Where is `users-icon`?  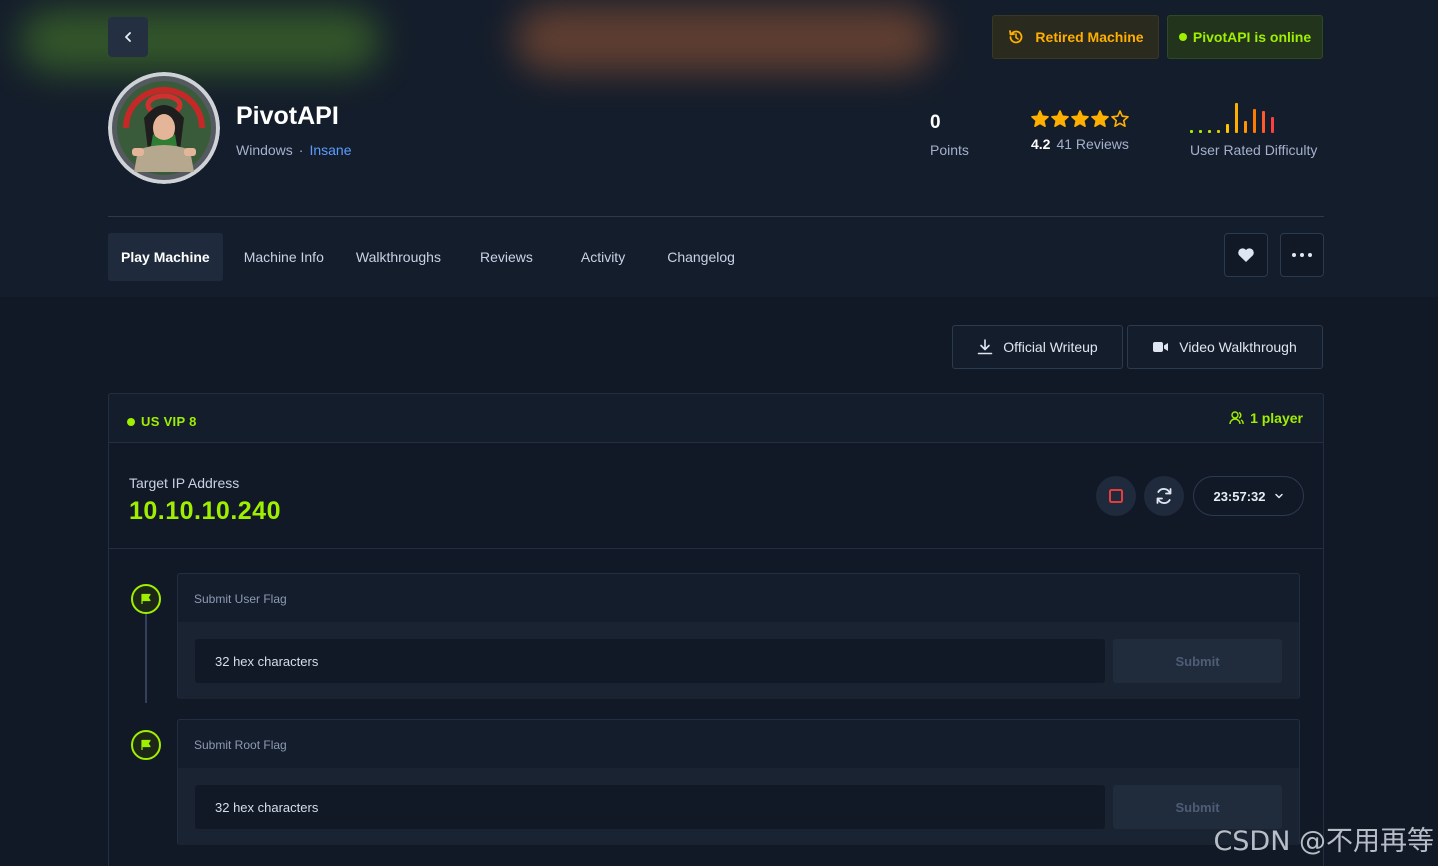 users-icon is located at coordinates (1236, 418).